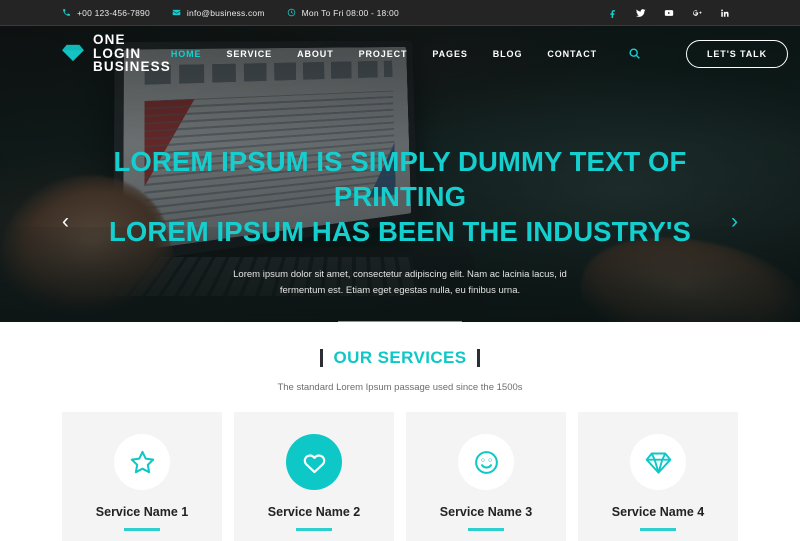 The height and width of the screenshot is (541, 800). What do you see at coordinates (486, 512) in the screenshot?
I see `service-card-title-3: Service Name 3` at bounding box center [486, 512].